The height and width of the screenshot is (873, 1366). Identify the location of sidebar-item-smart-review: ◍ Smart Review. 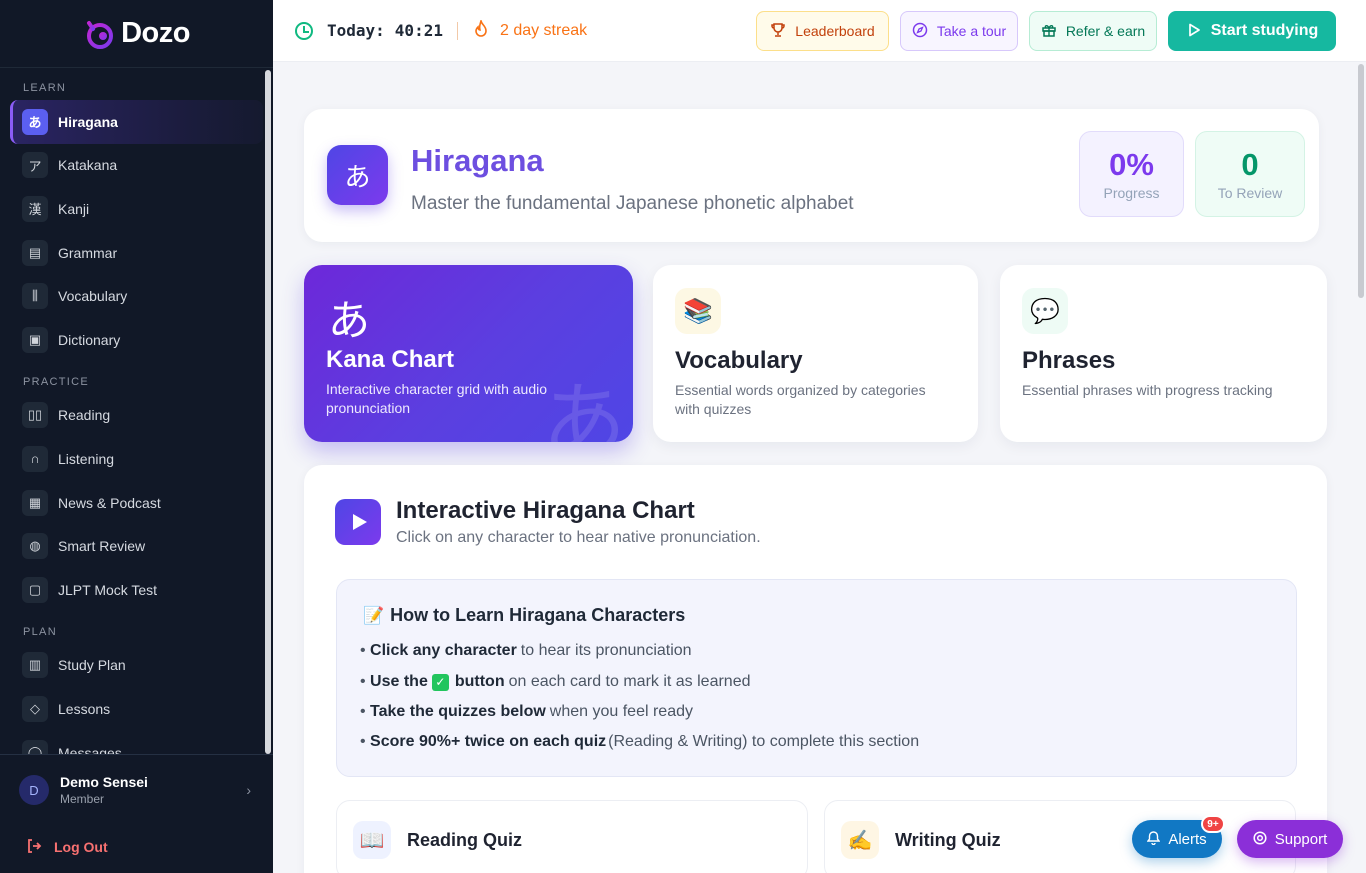
(136, 546).